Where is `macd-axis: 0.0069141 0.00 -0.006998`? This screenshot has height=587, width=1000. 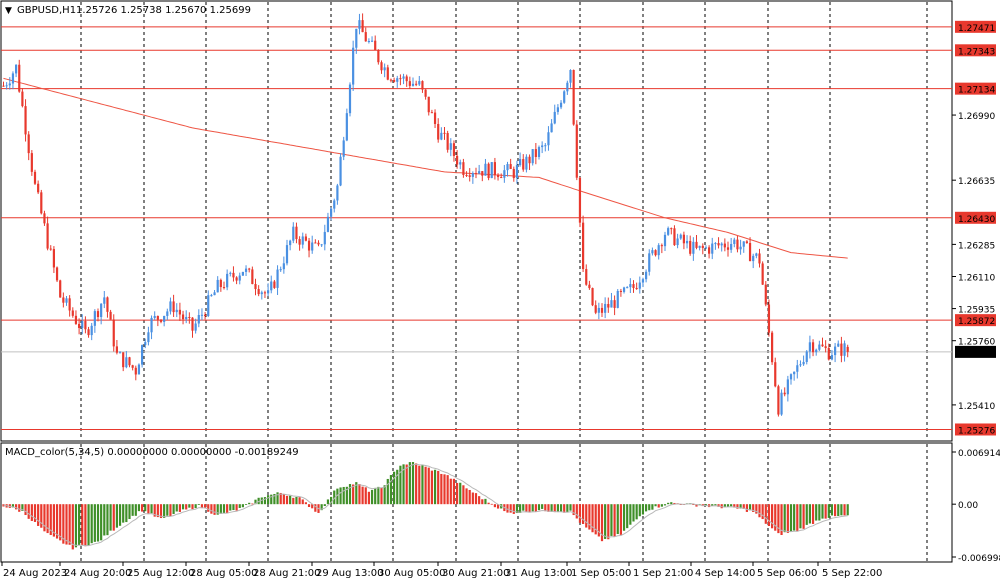 macd-axis: 0.0069141 0.00 -0.006998 is located at coordinates (976, 506).